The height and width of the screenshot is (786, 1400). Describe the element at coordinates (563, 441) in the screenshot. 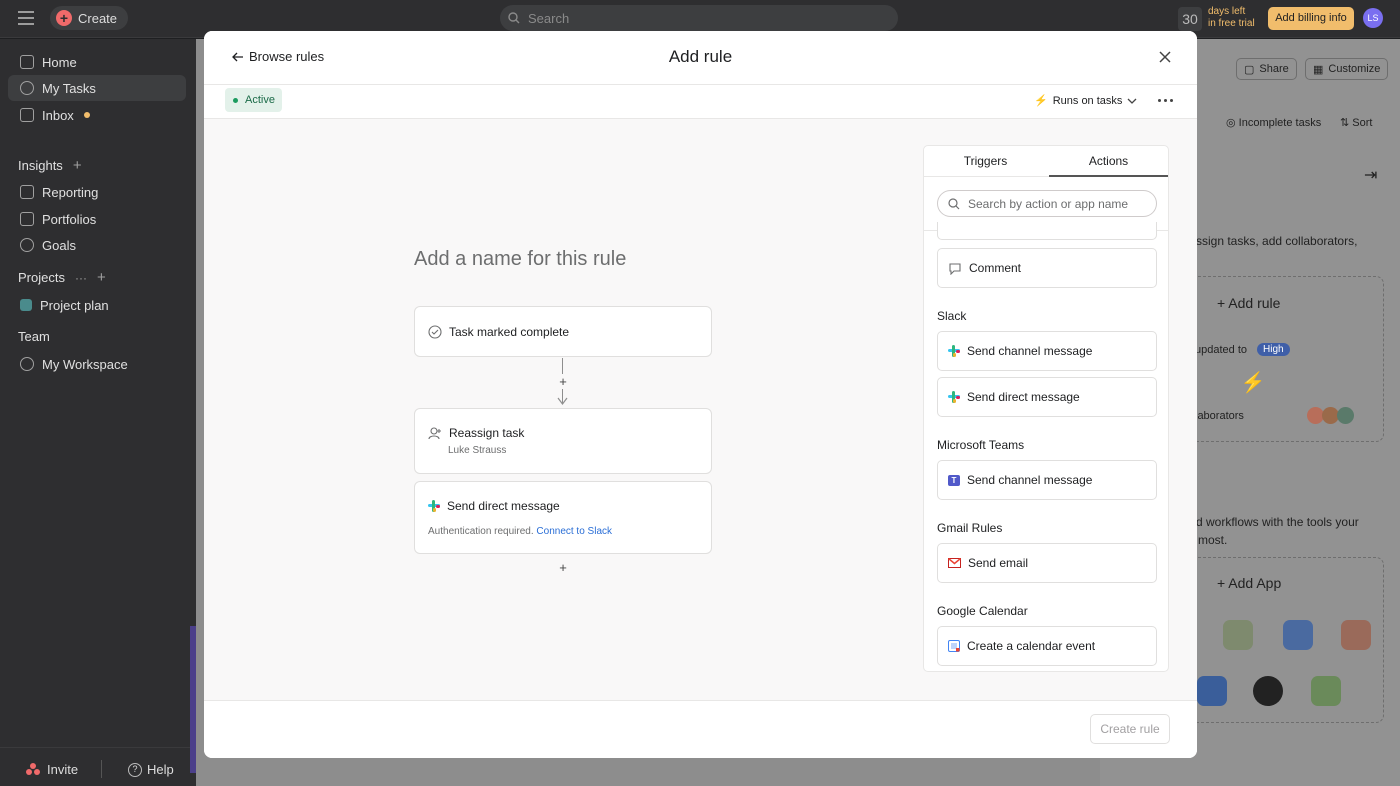

I see `action-card-reassign: Reassign task Luke Strauss` at that location.